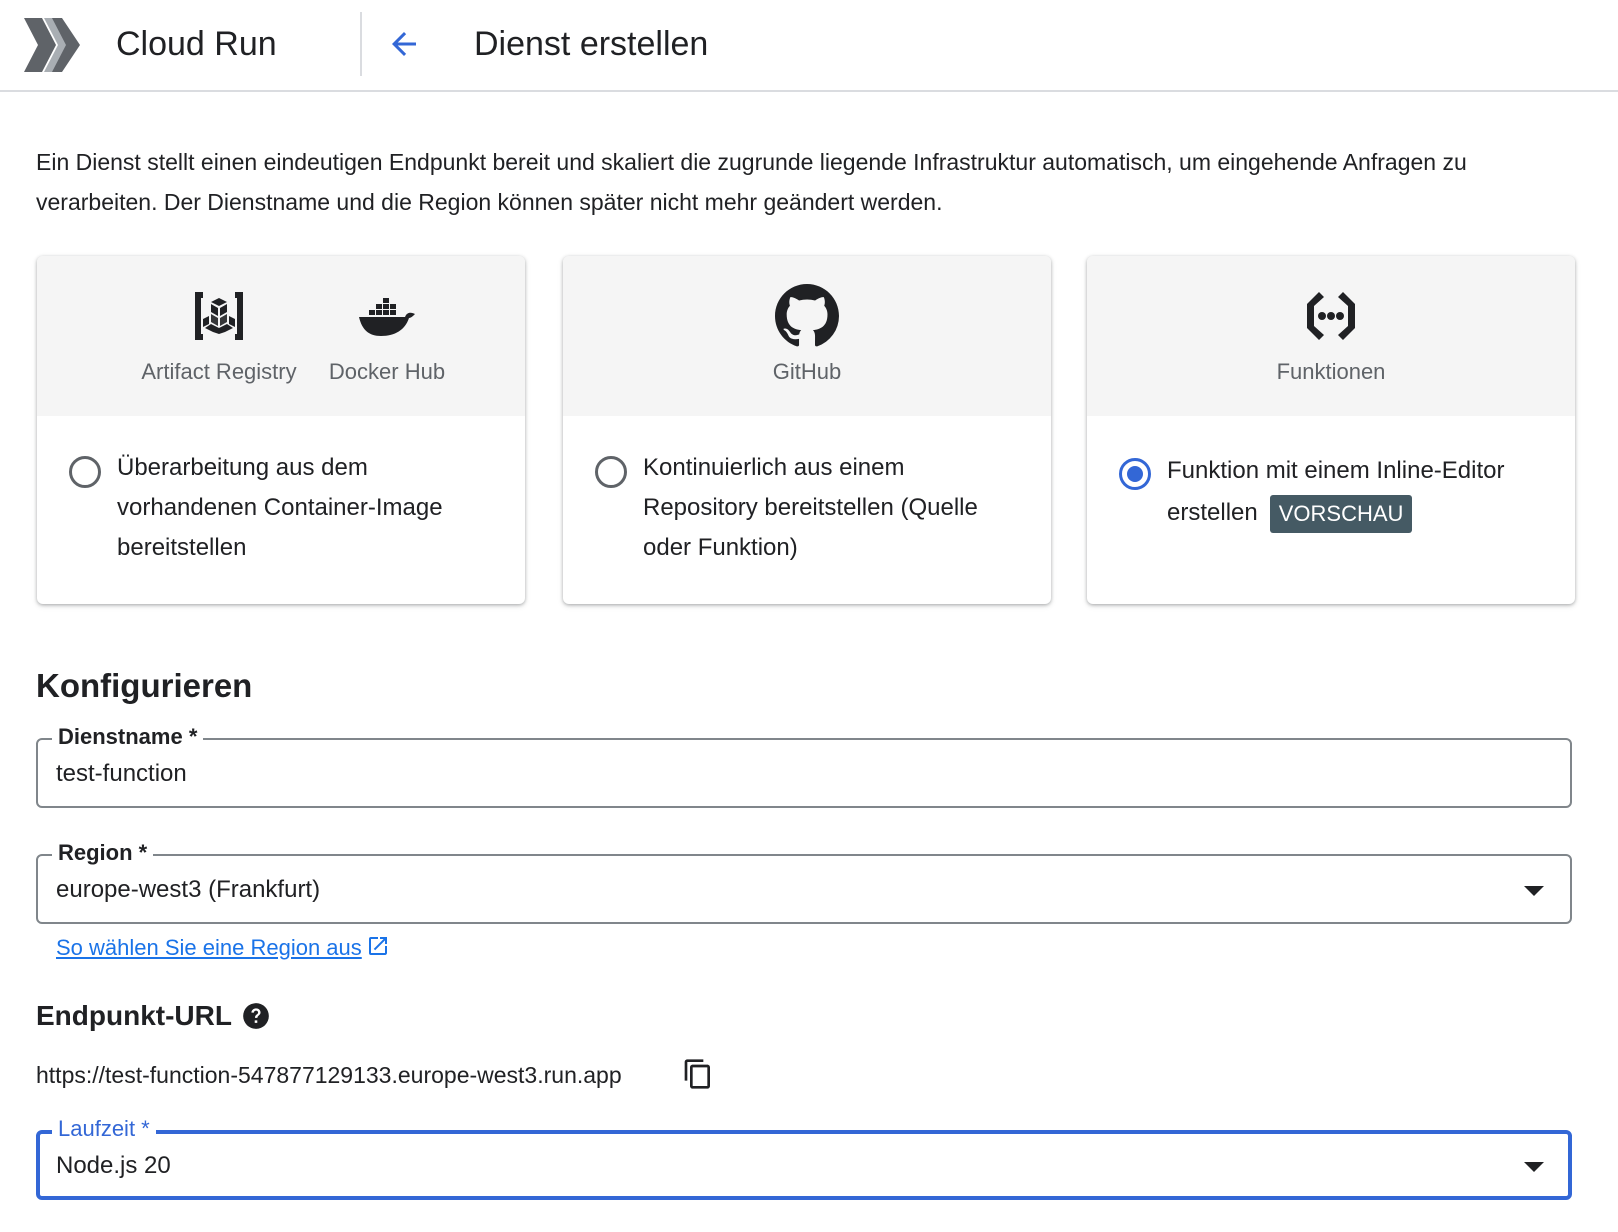 The height and width of the screenshot is (1232, 1618). What do you see at coordinates (809, 46) in the screenshot?
I see `top-app-bar: Cloud Run Dienst erstellen` at bounding box center [809, 46].